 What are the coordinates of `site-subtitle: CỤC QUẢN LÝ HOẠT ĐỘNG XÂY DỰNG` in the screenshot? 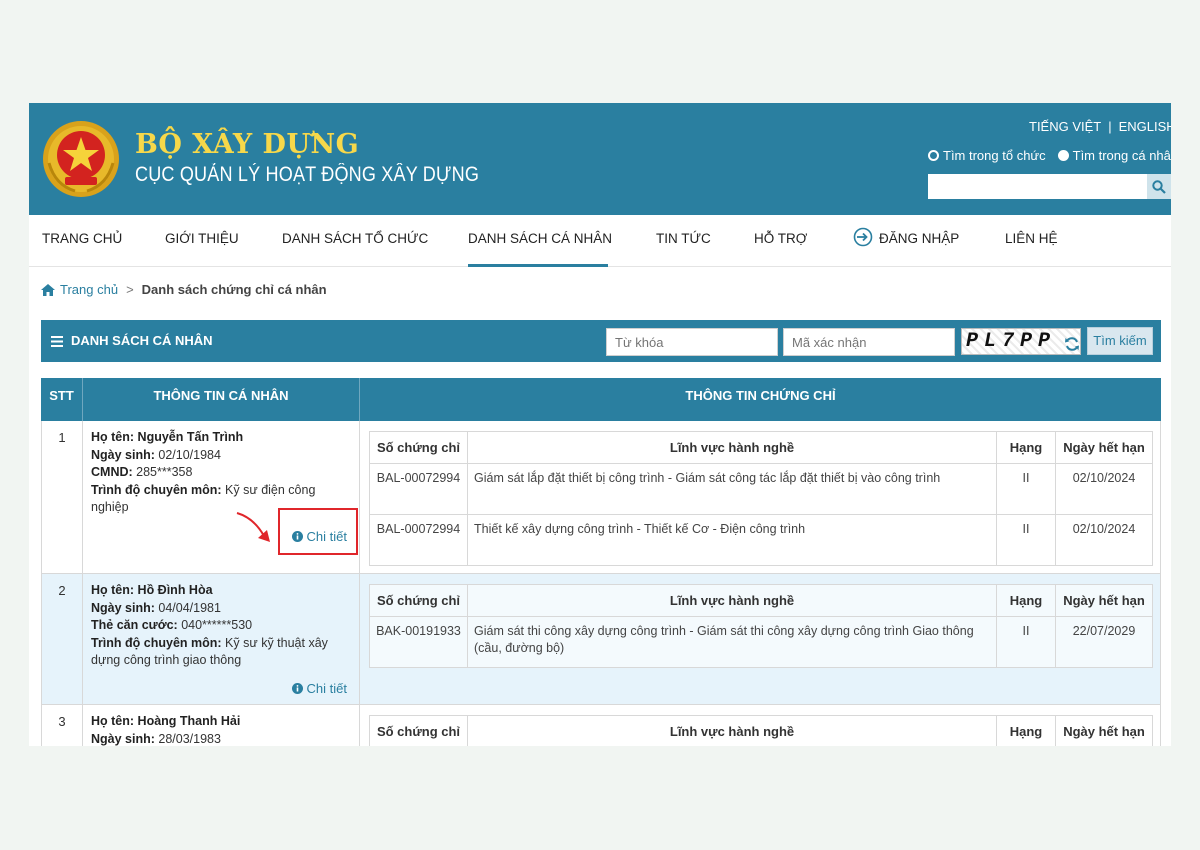 It's located at (307, 174).